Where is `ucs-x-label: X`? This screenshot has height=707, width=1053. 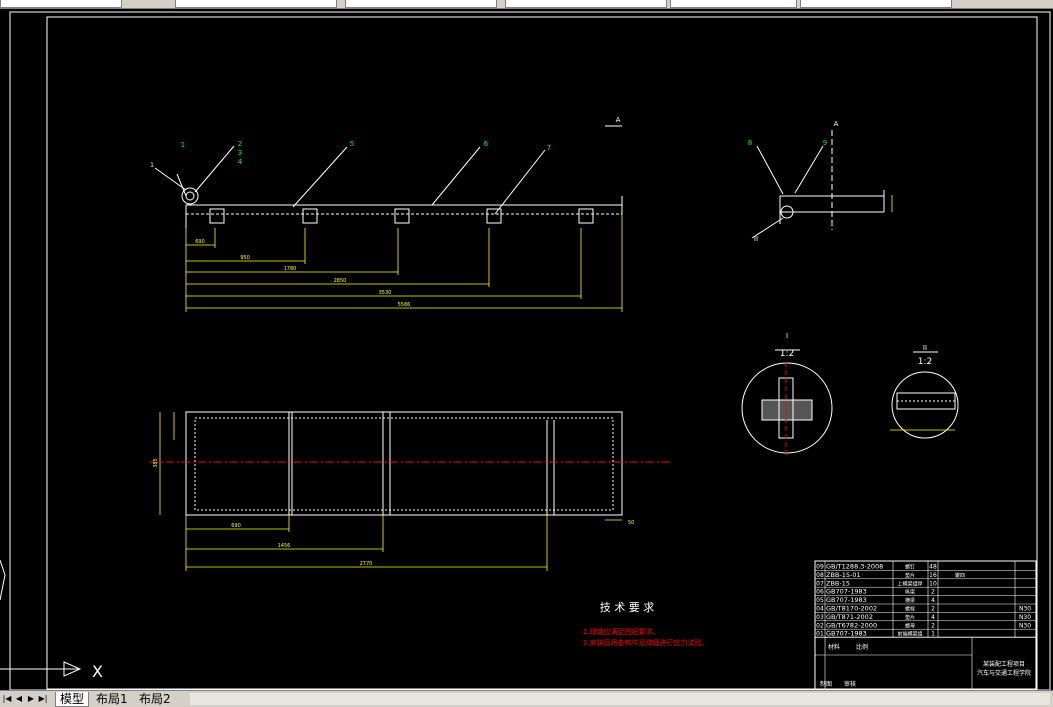 ucs-x-label: X is located at coordinates (97, 671).